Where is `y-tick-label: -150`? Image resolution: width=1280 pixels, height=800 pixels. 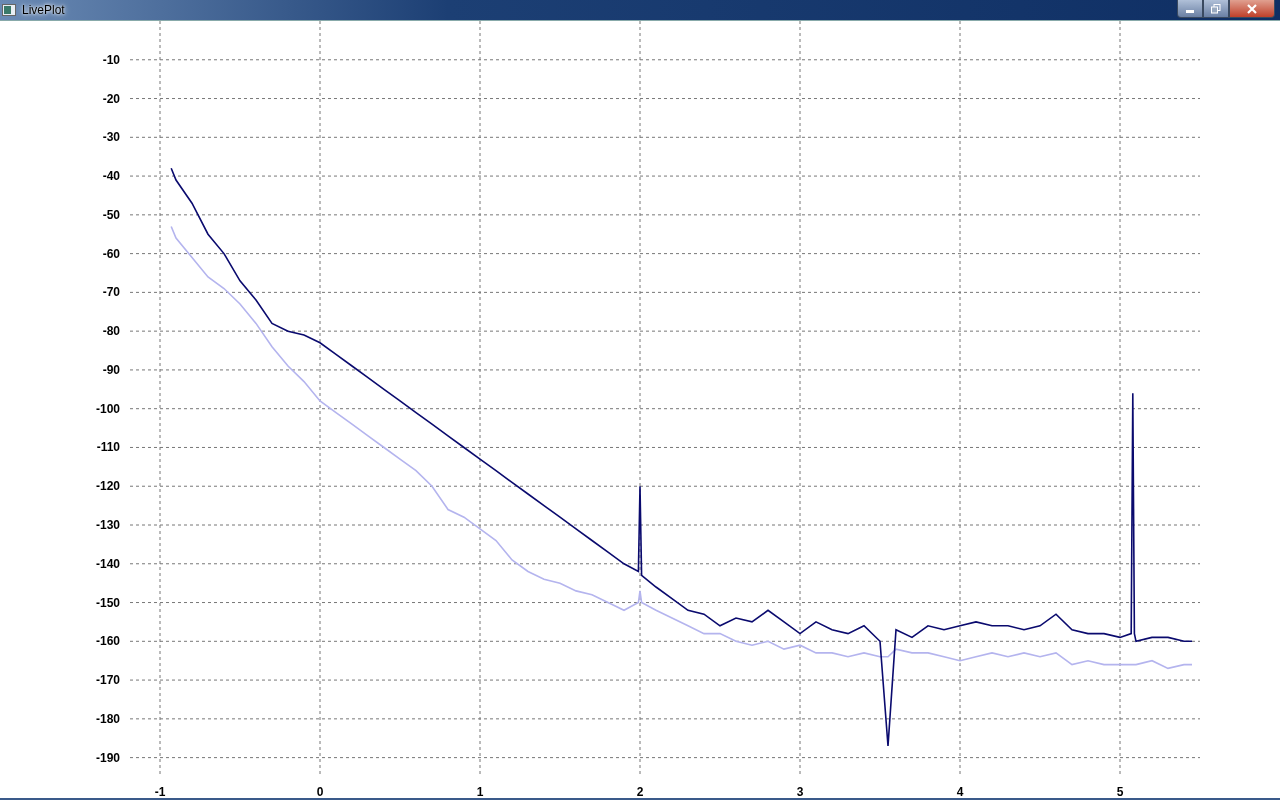 y-tick-label: -150 is located at coordinates (107, 602).